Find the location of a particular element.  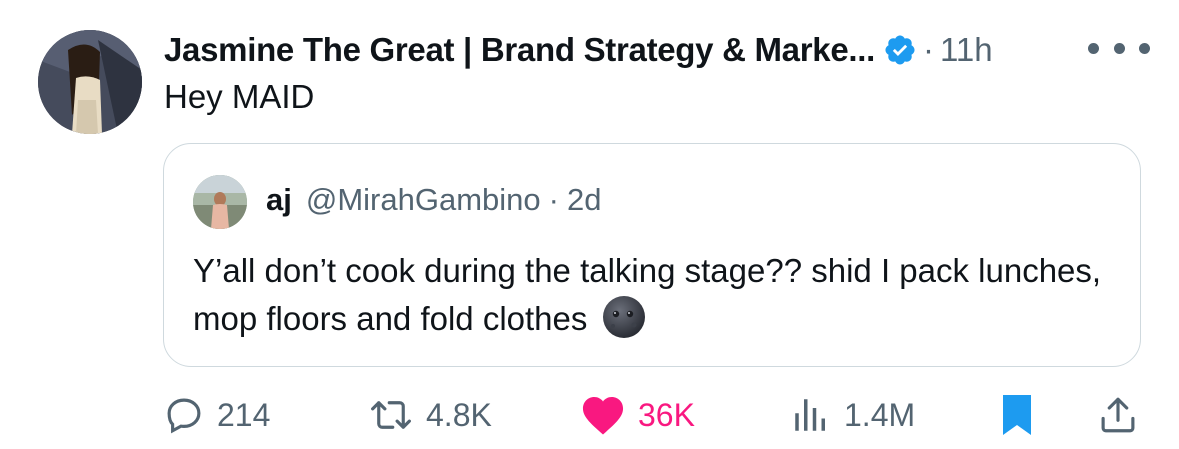

bookmark-button is located at coordinates (1017, 415).